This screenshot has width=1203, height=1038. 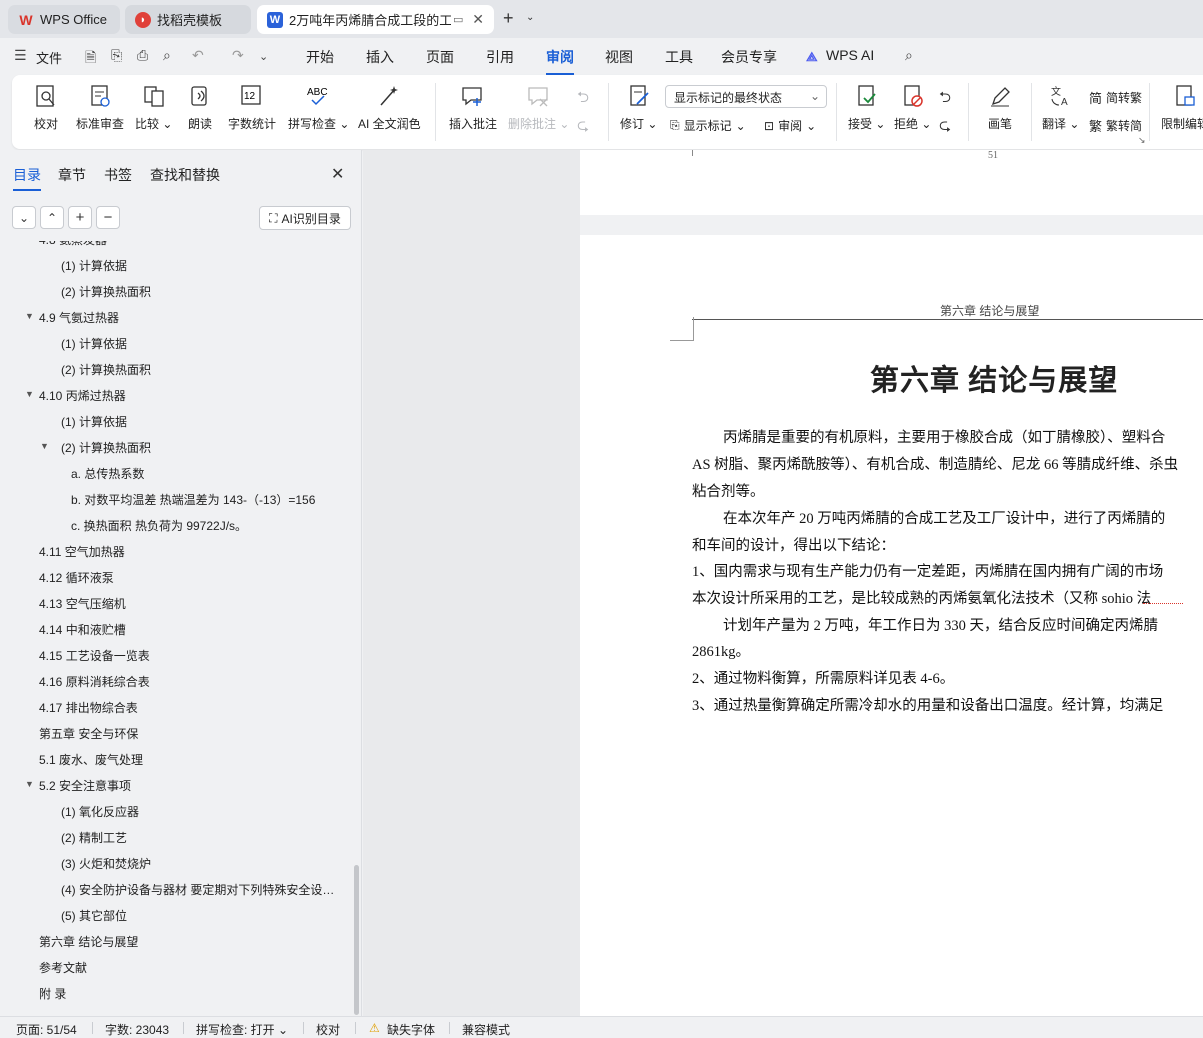 What do you see at coordinates (200, 811) in the screenshot?
I see `toc-item: (1) 氧化反应器` at bounding box center [200, 811].